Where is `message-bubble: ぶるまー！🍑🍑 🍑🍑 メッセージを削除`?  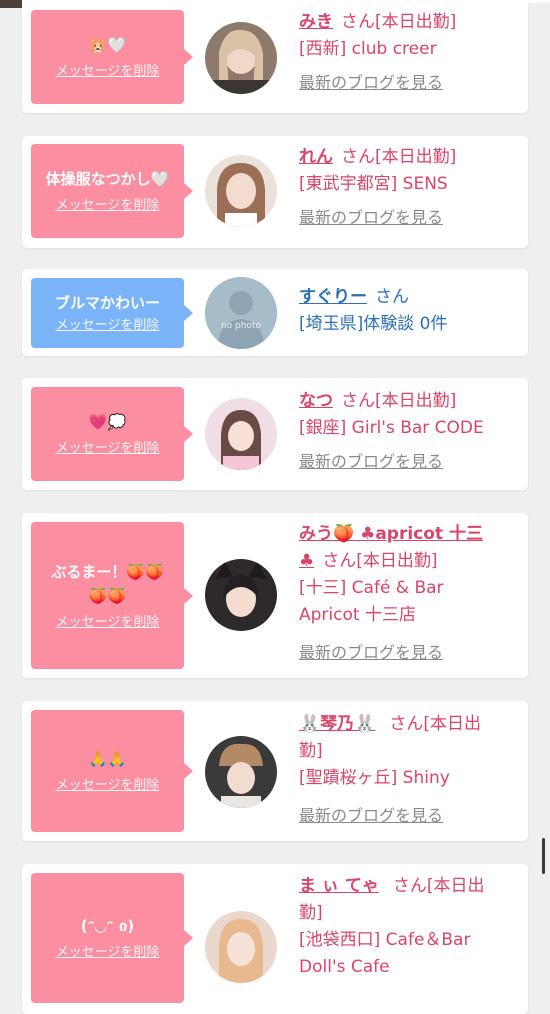
message-bubble: ぶるまー！🍑🍑 🍑🍑 メッセージを削除 is located at coordinates (112, 595).